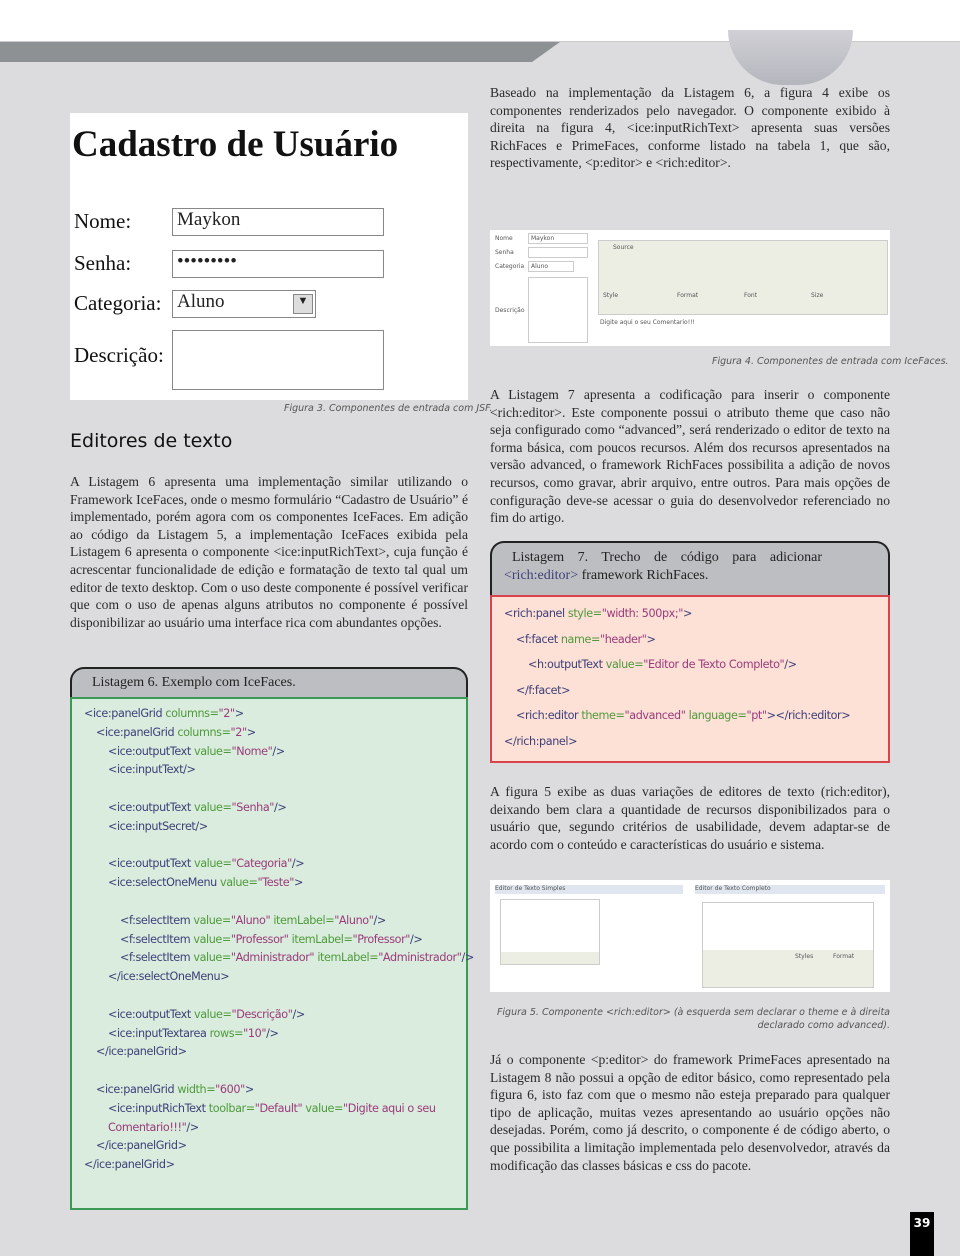 This screenshot has width=960, height=1256. Describe the element at coordinates (647, 322) in the screenshot. I see `fig4-editor-text: Digite aqui o seu Comentario!!!` at that location.